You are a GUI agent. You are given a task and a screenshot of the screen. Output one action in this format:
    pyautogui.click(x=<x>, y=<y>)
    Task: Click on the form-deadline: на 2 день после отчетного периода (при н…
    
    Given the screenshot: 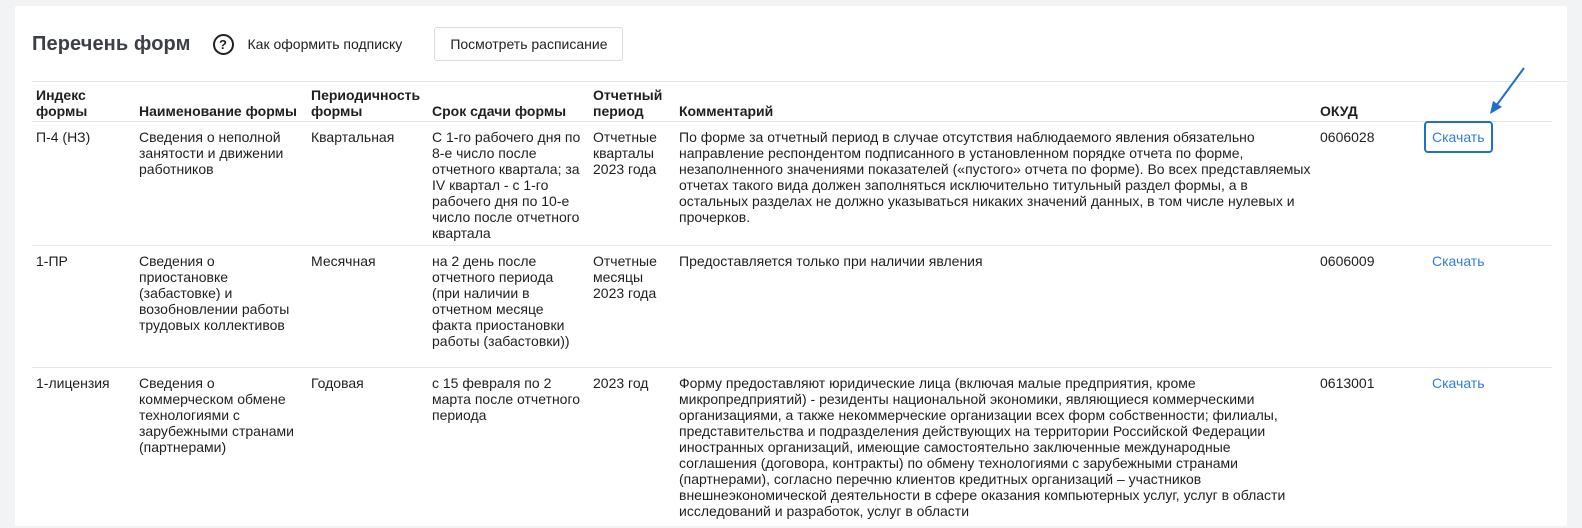 What is the action you would take?
    pyautogui.click(x=501, y=301)
    